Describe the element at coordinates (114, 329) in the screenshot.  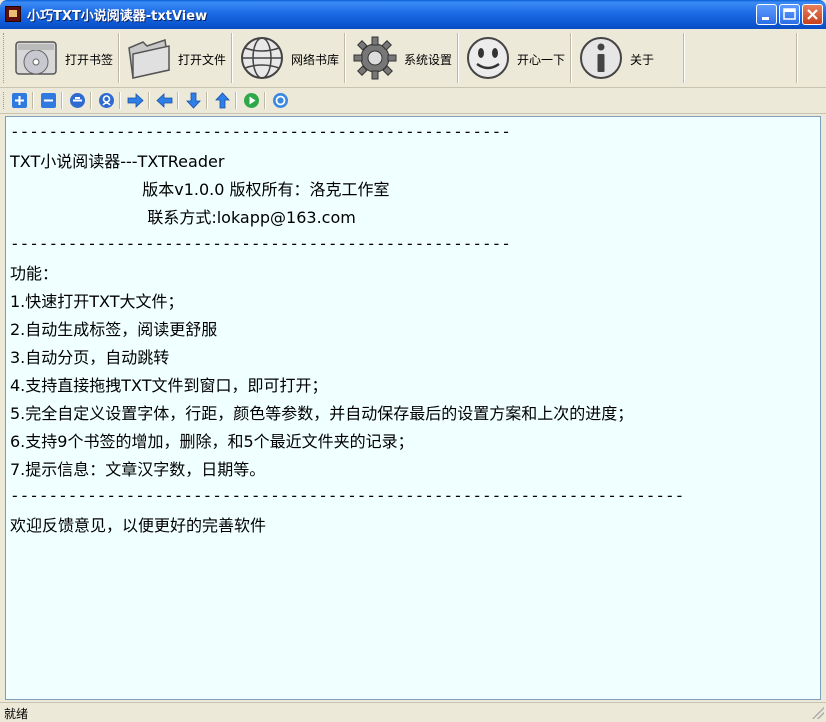
I see `text-line-feature: 2.自动生成标签，阅读更舒服` at that location.